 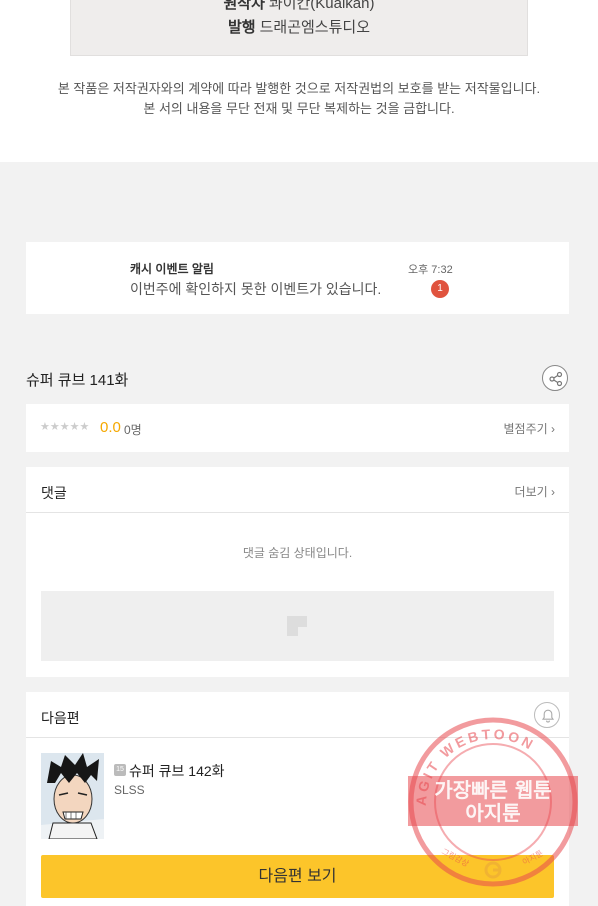 What do you see at coordinates (440, 289) in the screenshot?
I see `event-count-badge: 1` at bounding box center [440, 289].